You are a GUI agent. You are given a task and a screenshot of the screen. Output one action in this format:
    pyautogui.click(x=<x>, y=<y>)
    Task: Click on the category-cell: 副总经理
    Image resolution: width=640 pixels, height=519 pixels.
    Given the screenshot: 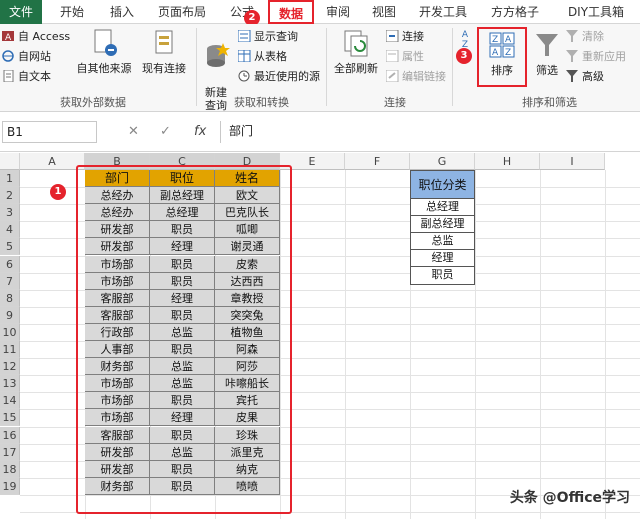 What is the action you would take?
    pyautogui.click(x=442, y=225)
    